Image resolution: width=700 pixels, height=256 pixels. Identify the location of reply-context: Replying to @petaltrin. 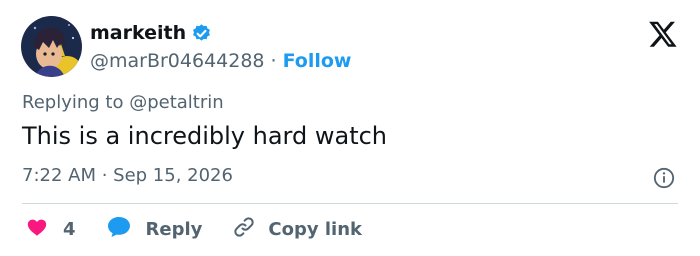
(123, 102).